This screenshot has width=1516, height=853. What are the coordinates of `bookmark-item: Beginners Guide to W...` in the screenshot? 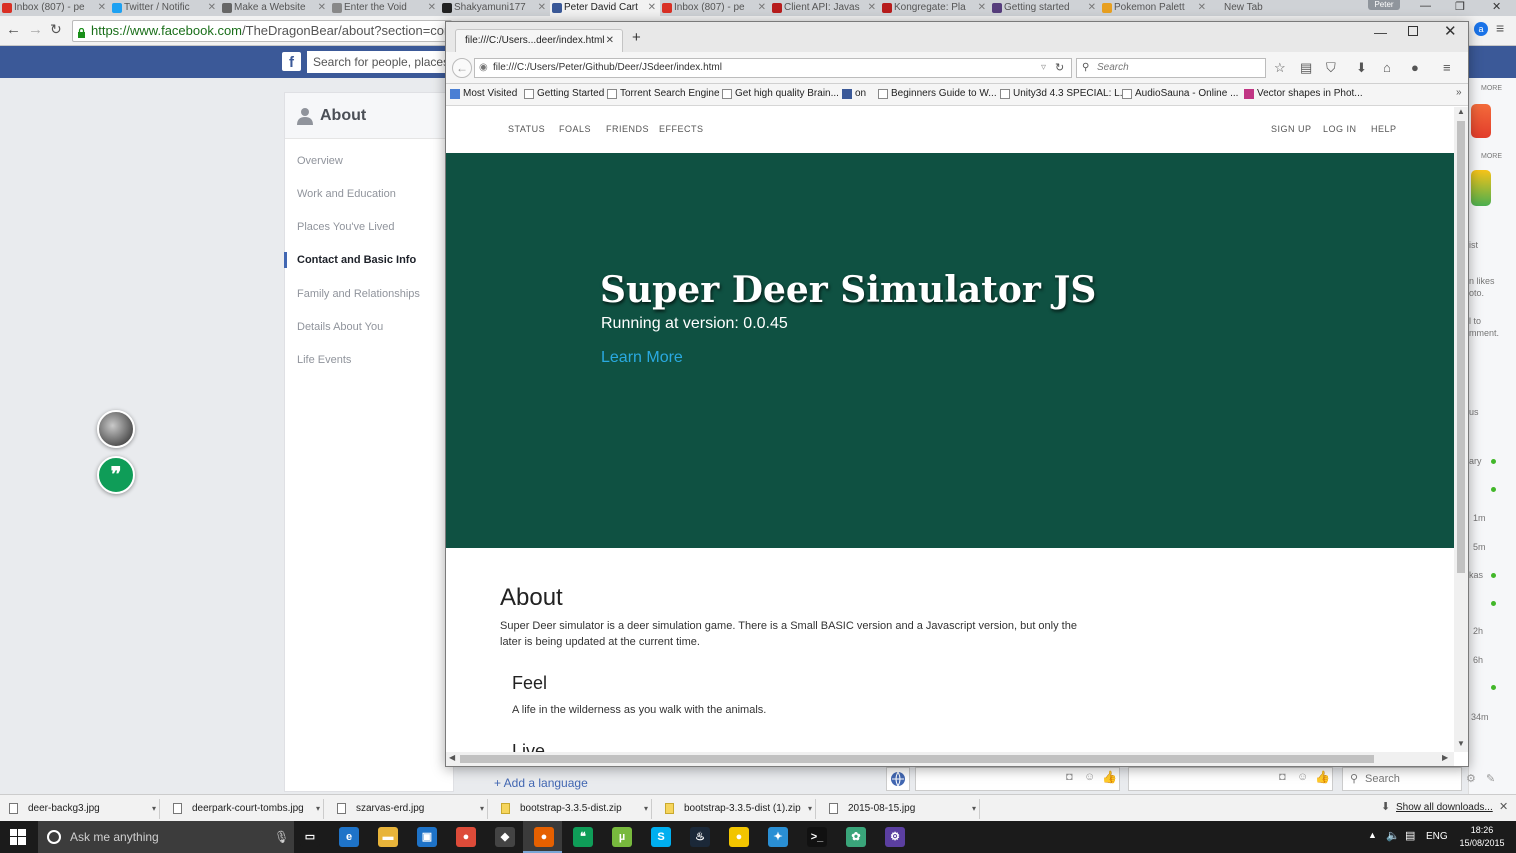 It's located at (937, 93).